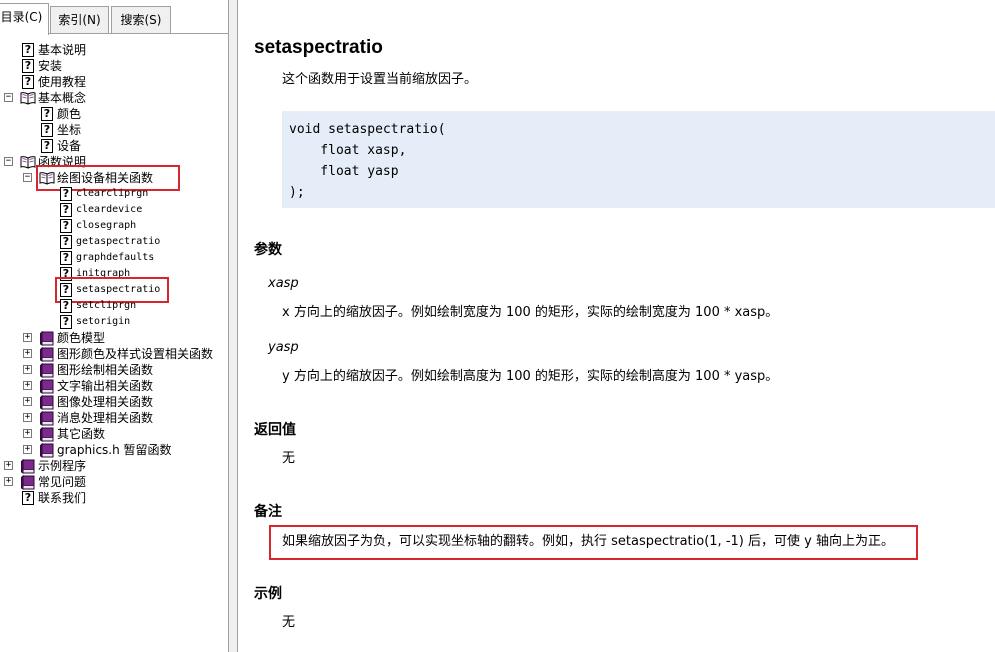 The width and height of the screenshot is (995, 652). What do you see at coordinates (380, 79) in the screenshot?
I see `topic-summary: 这个函数用于设置当前缩放因子。` at bounding box center [380, 79].